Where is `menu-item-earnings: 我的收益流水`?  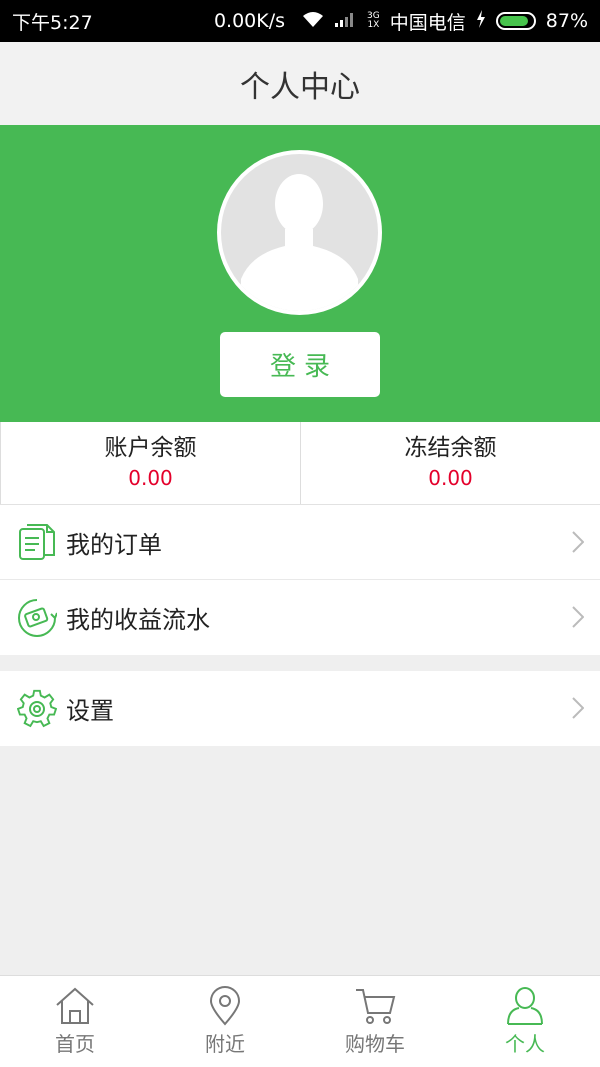 menu-item-earnings: 我的收益流水 is located at coordinates (300, 617).